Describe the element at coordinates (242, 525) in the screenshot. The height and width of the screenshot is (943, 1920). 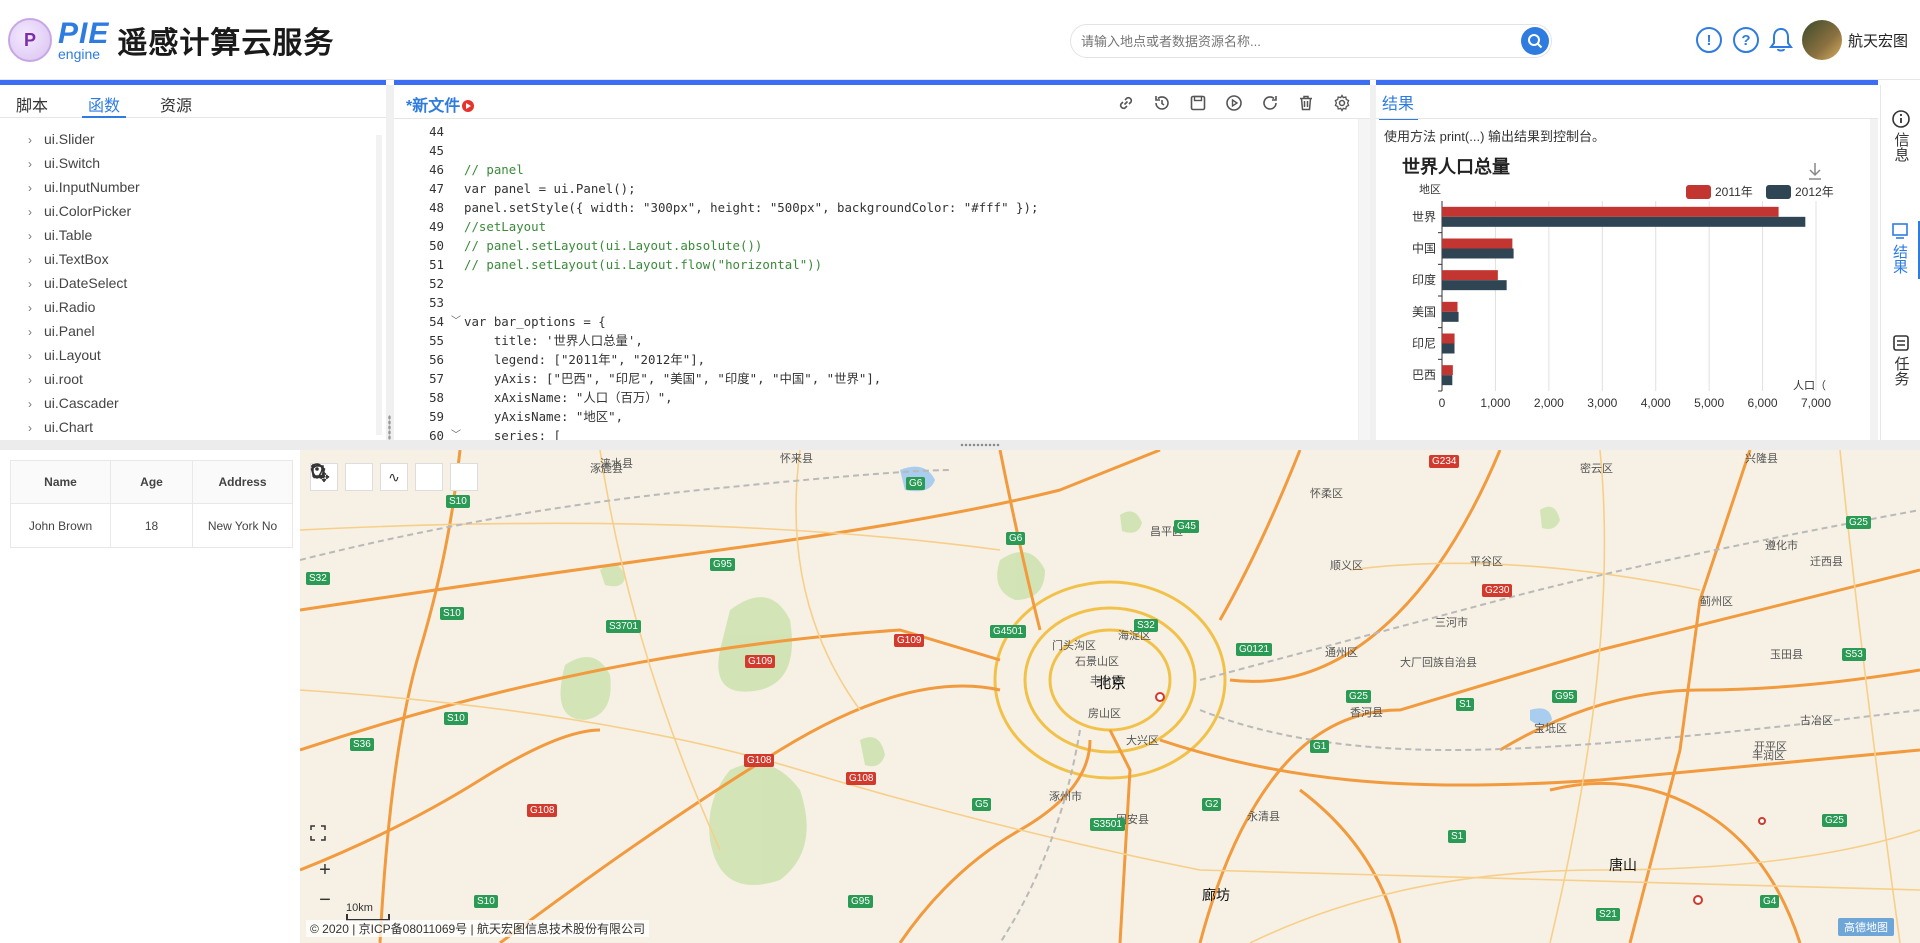
I see `table-cell: New York No` at that location.